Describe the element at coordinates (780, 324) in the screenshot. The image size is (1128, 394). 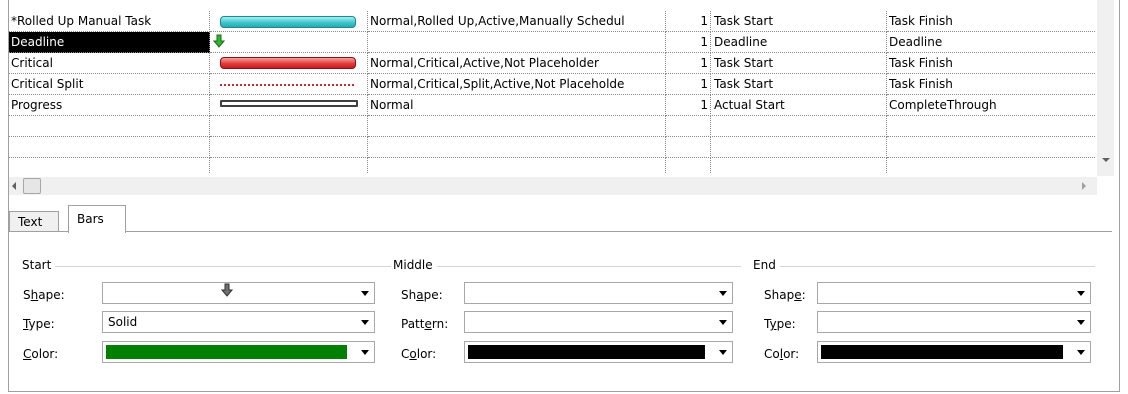
I see `end-type-label: Type:` at that location.